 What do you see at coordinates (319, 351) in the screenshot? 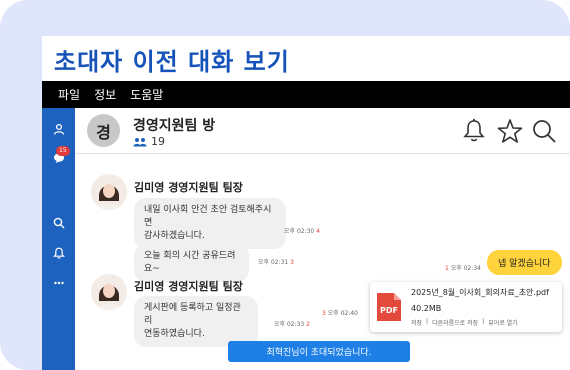
I see `invite-notice: 최혁진님이 초대되었습니다.` at bounding box center [319, 351].